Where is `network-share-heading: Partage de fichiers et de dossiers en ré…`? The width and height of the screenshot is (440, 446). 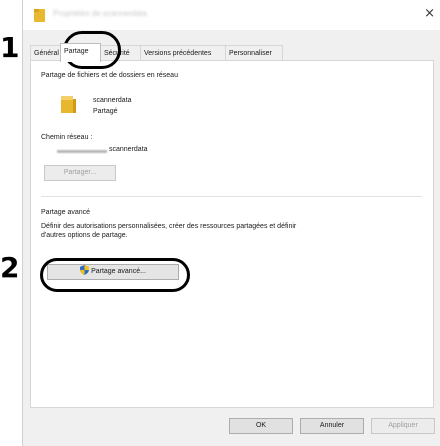 network-share-heading: Partage de fichiers et de dossiers en ré… is located at coordinates (109, 75).